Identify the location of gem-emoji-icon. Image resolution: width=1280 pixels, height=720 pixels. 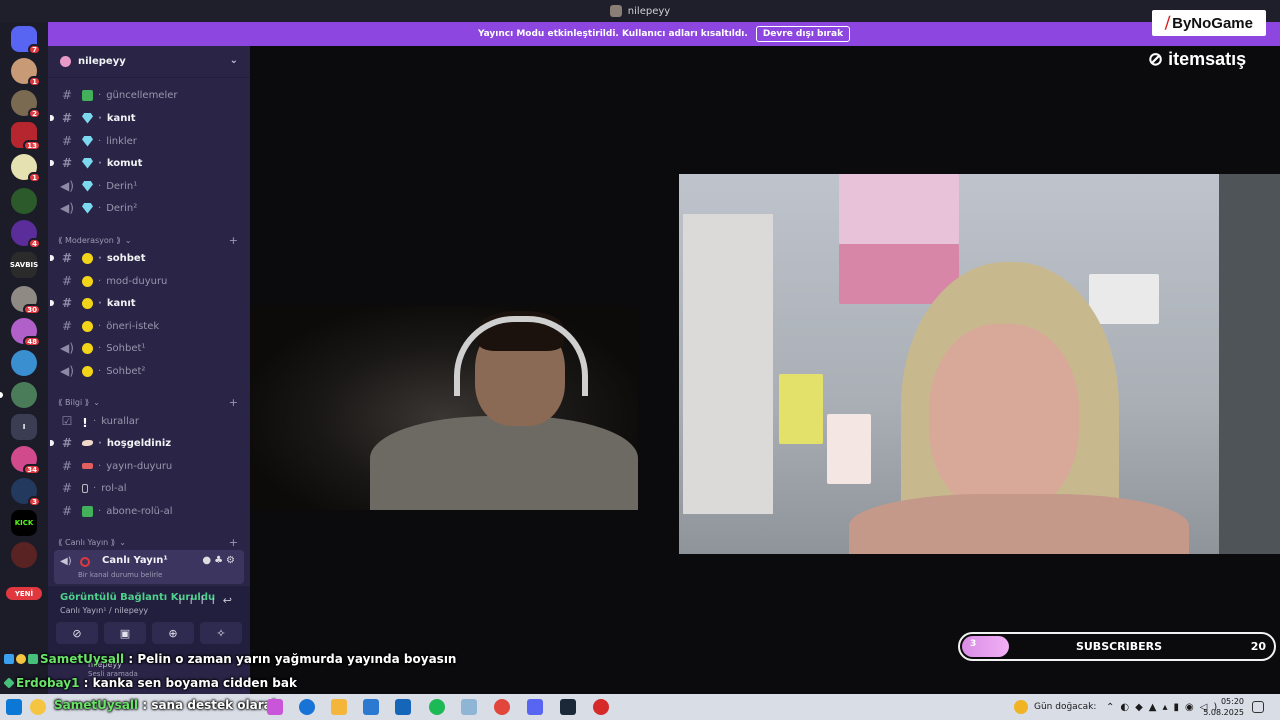
(87, 141).